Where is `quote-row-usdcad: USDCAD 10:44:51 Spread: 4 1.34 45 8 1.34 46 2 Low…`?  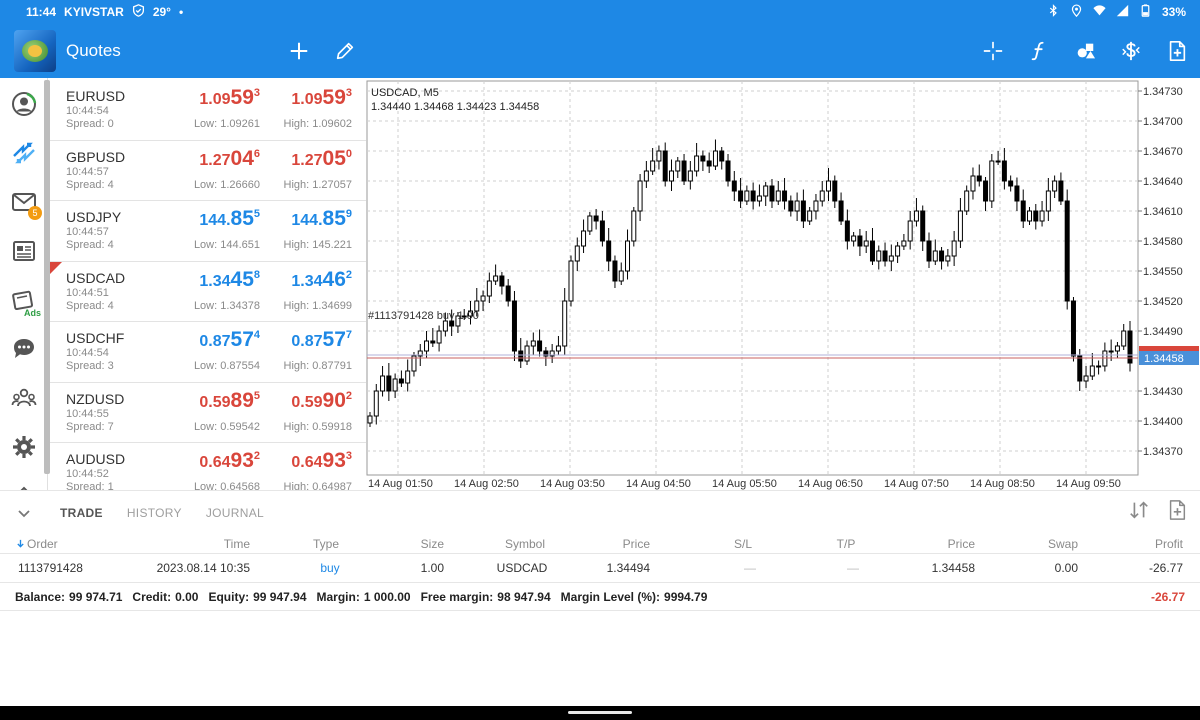 quote-row-usdcad: USDCAD 10:44:51 Spread: 4 1.34 45 8 1.34 46 2 Low… is located at coordinates (208, 291).